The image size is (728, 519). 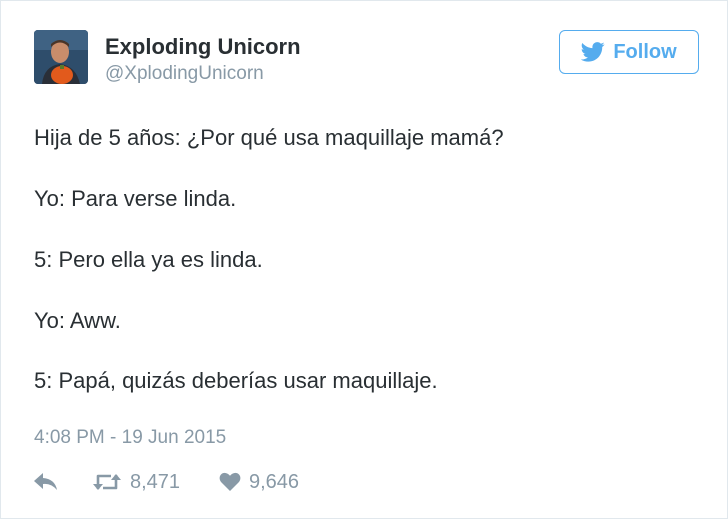 What do you see at coordinates (148, 259) in the screenshot?
I see `tweet-text-line: 5: Pero ella ya es linda.` at bounding box center [148, 259].